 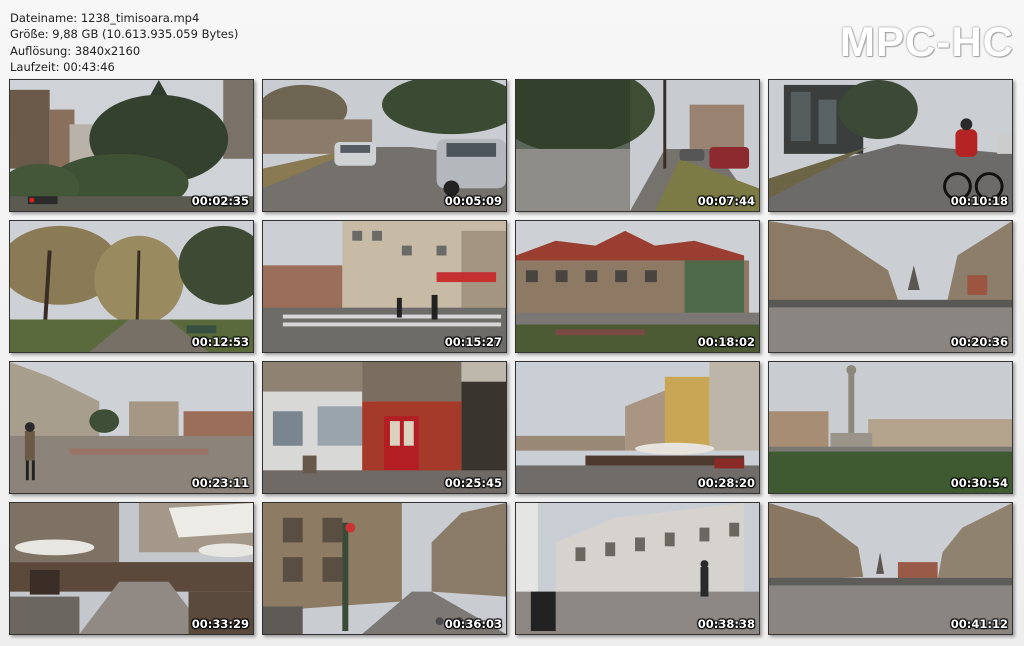 I want to click on thumbnail: 00:30:54, so click(x=890, y=427).